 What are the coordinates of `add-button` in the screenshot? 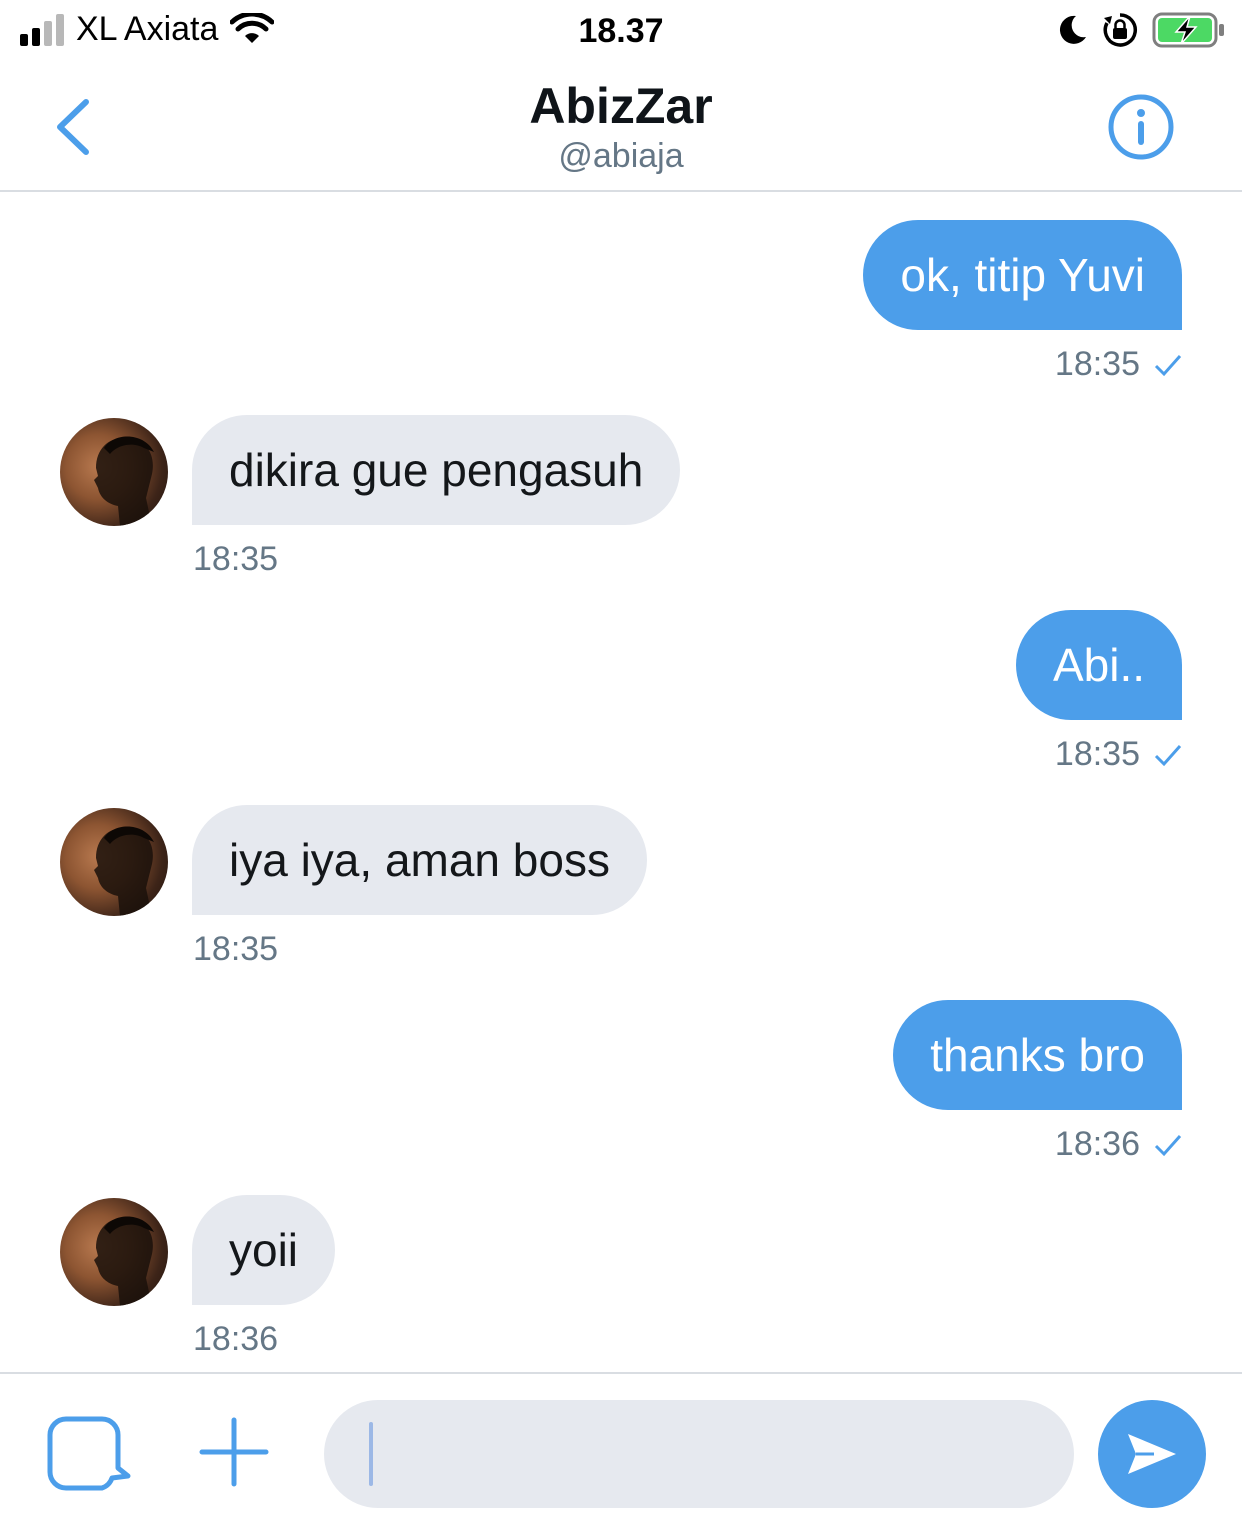 It's located at (234, 1452).